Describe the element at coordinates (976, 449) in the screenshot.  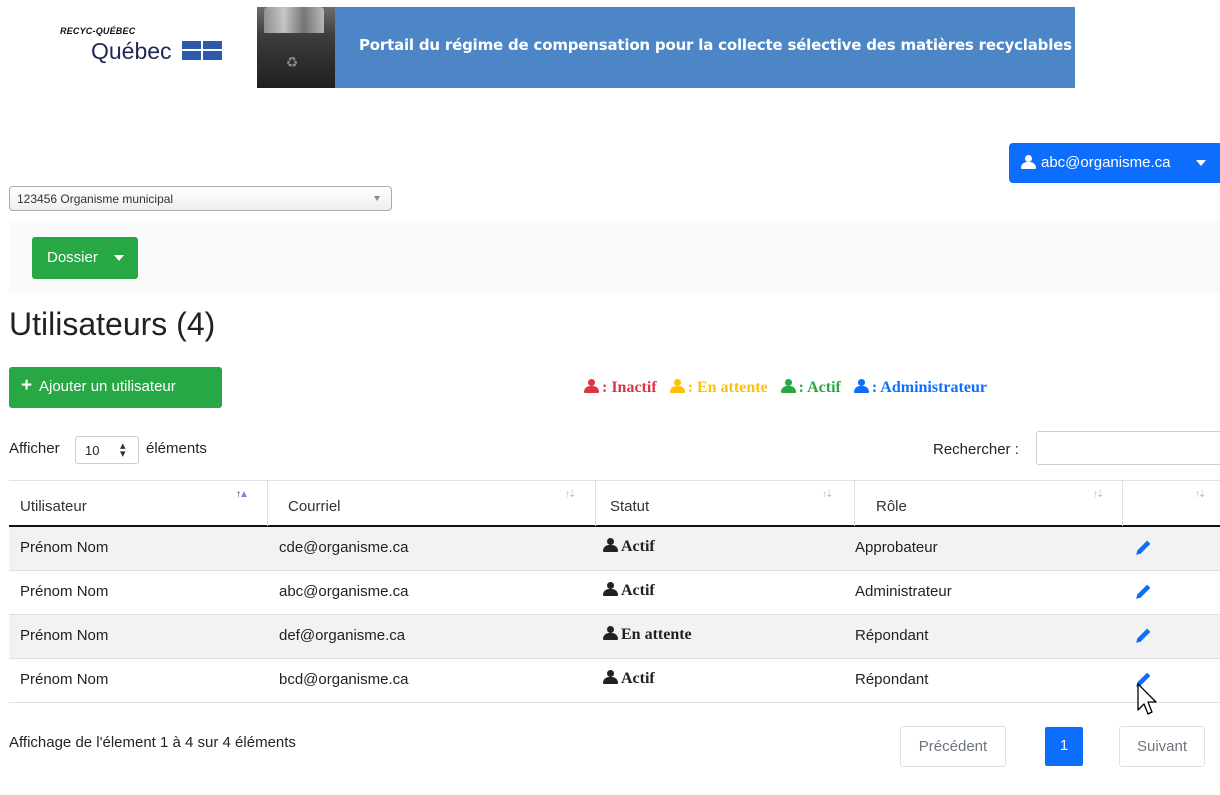
I see `search-label: Rechercher :` at that location.